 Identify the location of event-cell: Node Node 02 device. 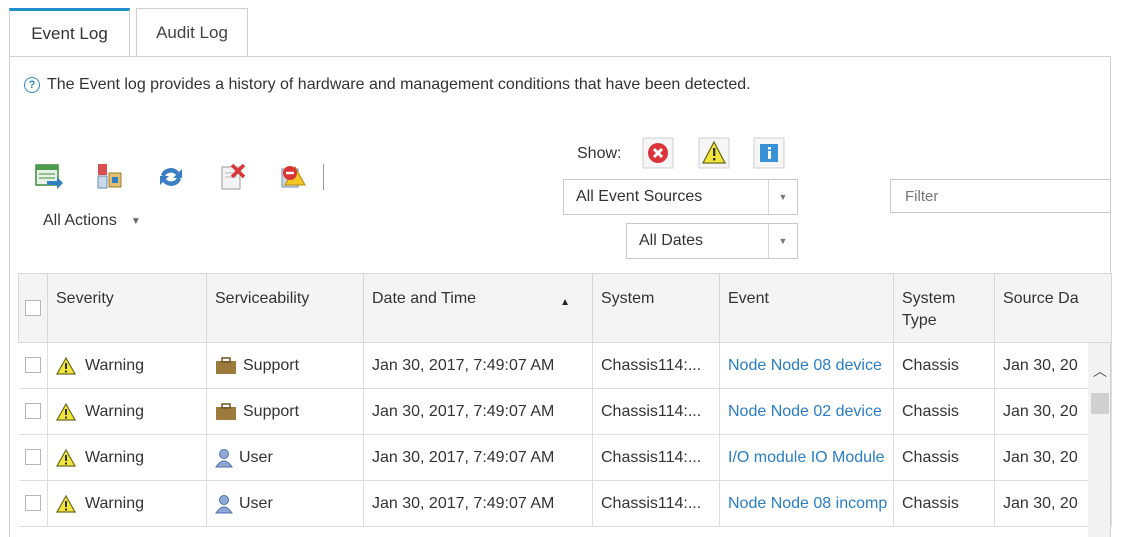
(806, 411).